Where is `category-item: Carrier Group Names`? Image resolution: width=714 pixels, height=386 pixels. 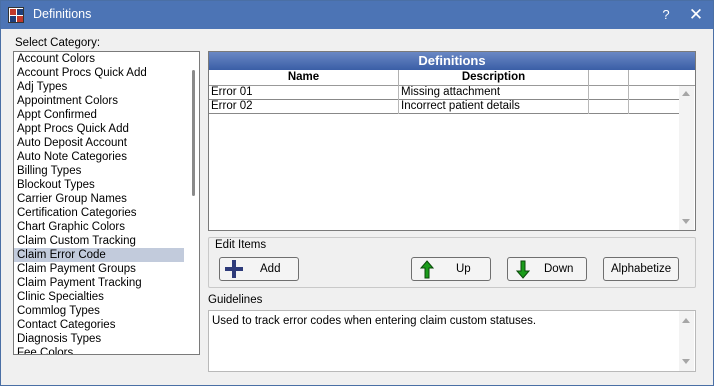 category-item: Carrier Group Names is located at coordinates (99, 199).